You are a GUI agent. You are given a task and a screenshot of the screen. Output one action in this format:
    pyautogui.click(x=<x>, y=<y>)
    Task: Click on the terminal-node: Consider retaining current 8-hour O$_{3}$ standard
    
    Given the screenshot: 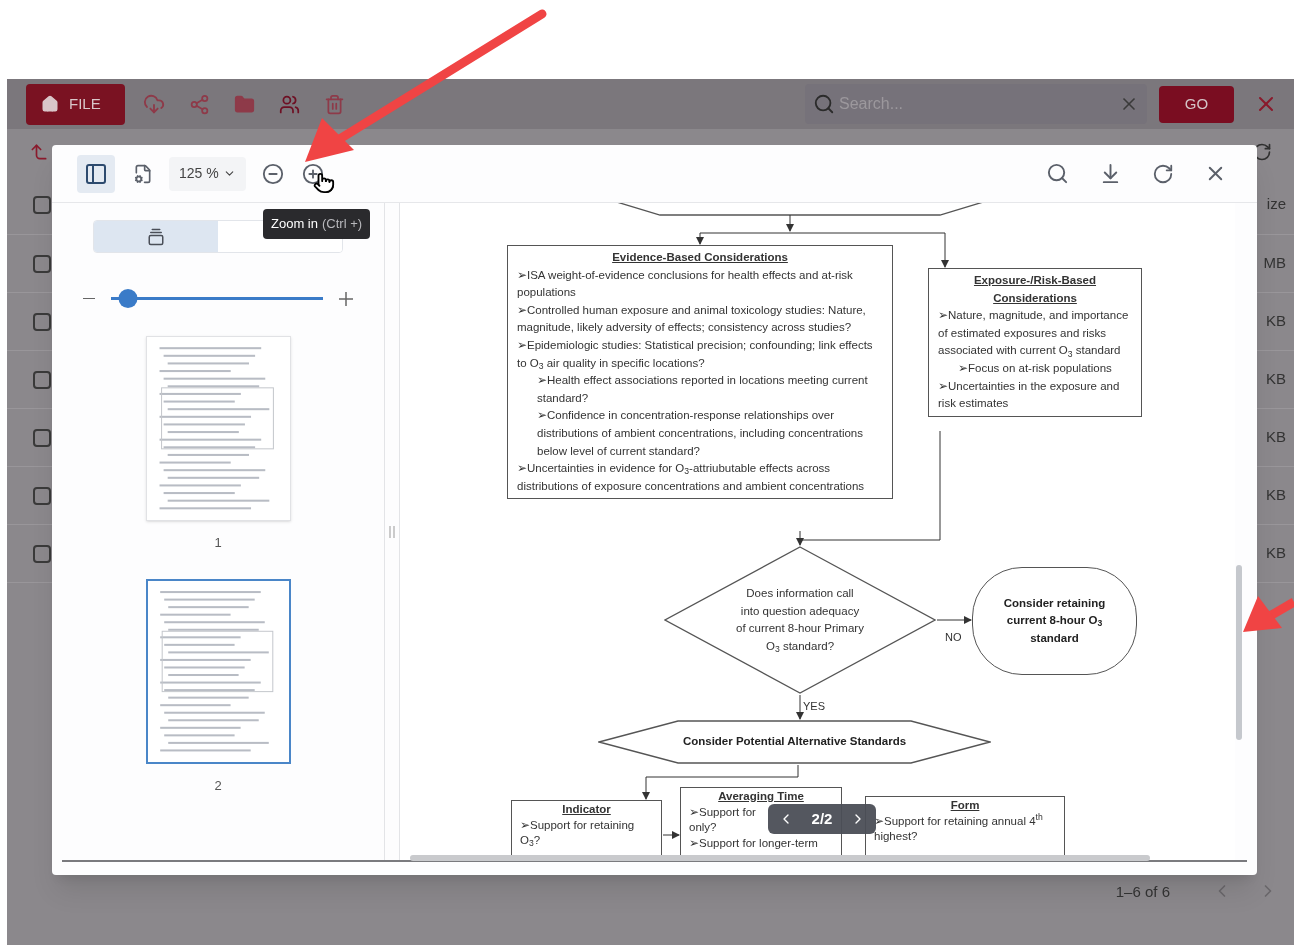 What is the action you would take?
    pyautogui.click(x=1054, y=621)
    